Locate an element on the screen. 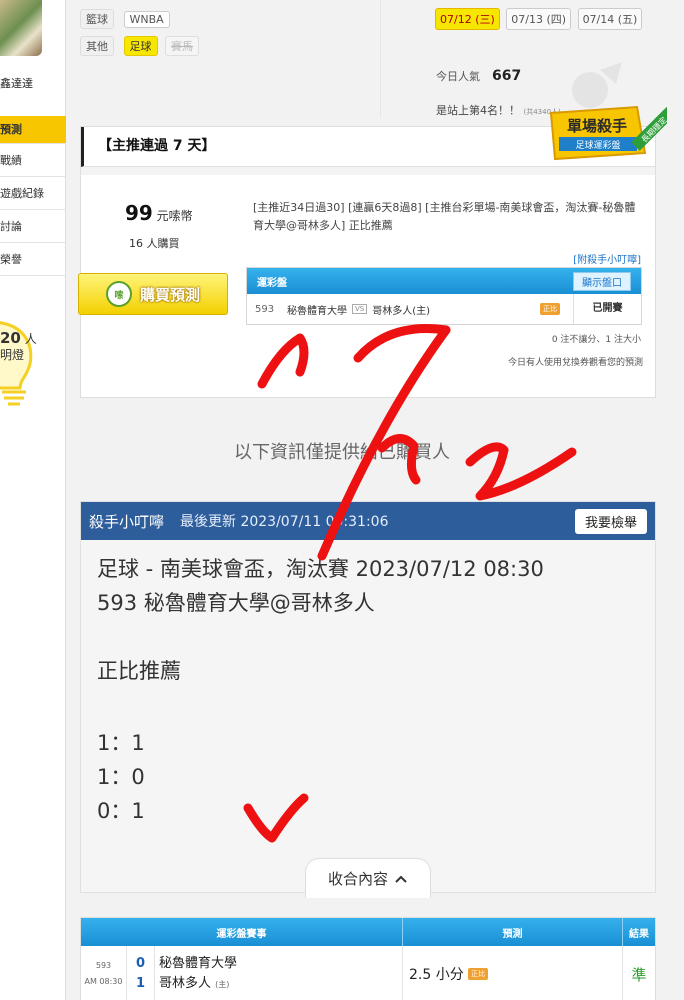 The image size is (684, 1000). lottery-table: 運彩盤 顯示盤口 593 秘魯體育大學 VS 哥林多人(主) 正比 已開賽 is located at coordinates (444, 296).